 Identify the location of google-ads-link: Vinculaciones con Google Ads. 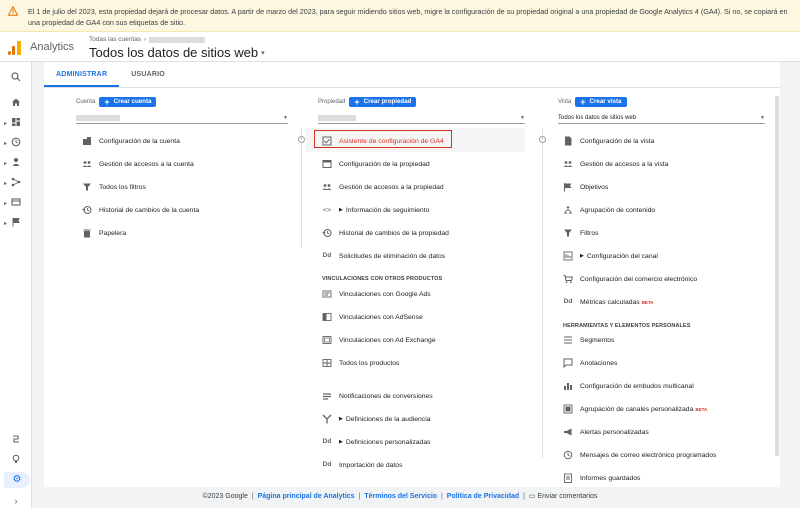
(376, 294).